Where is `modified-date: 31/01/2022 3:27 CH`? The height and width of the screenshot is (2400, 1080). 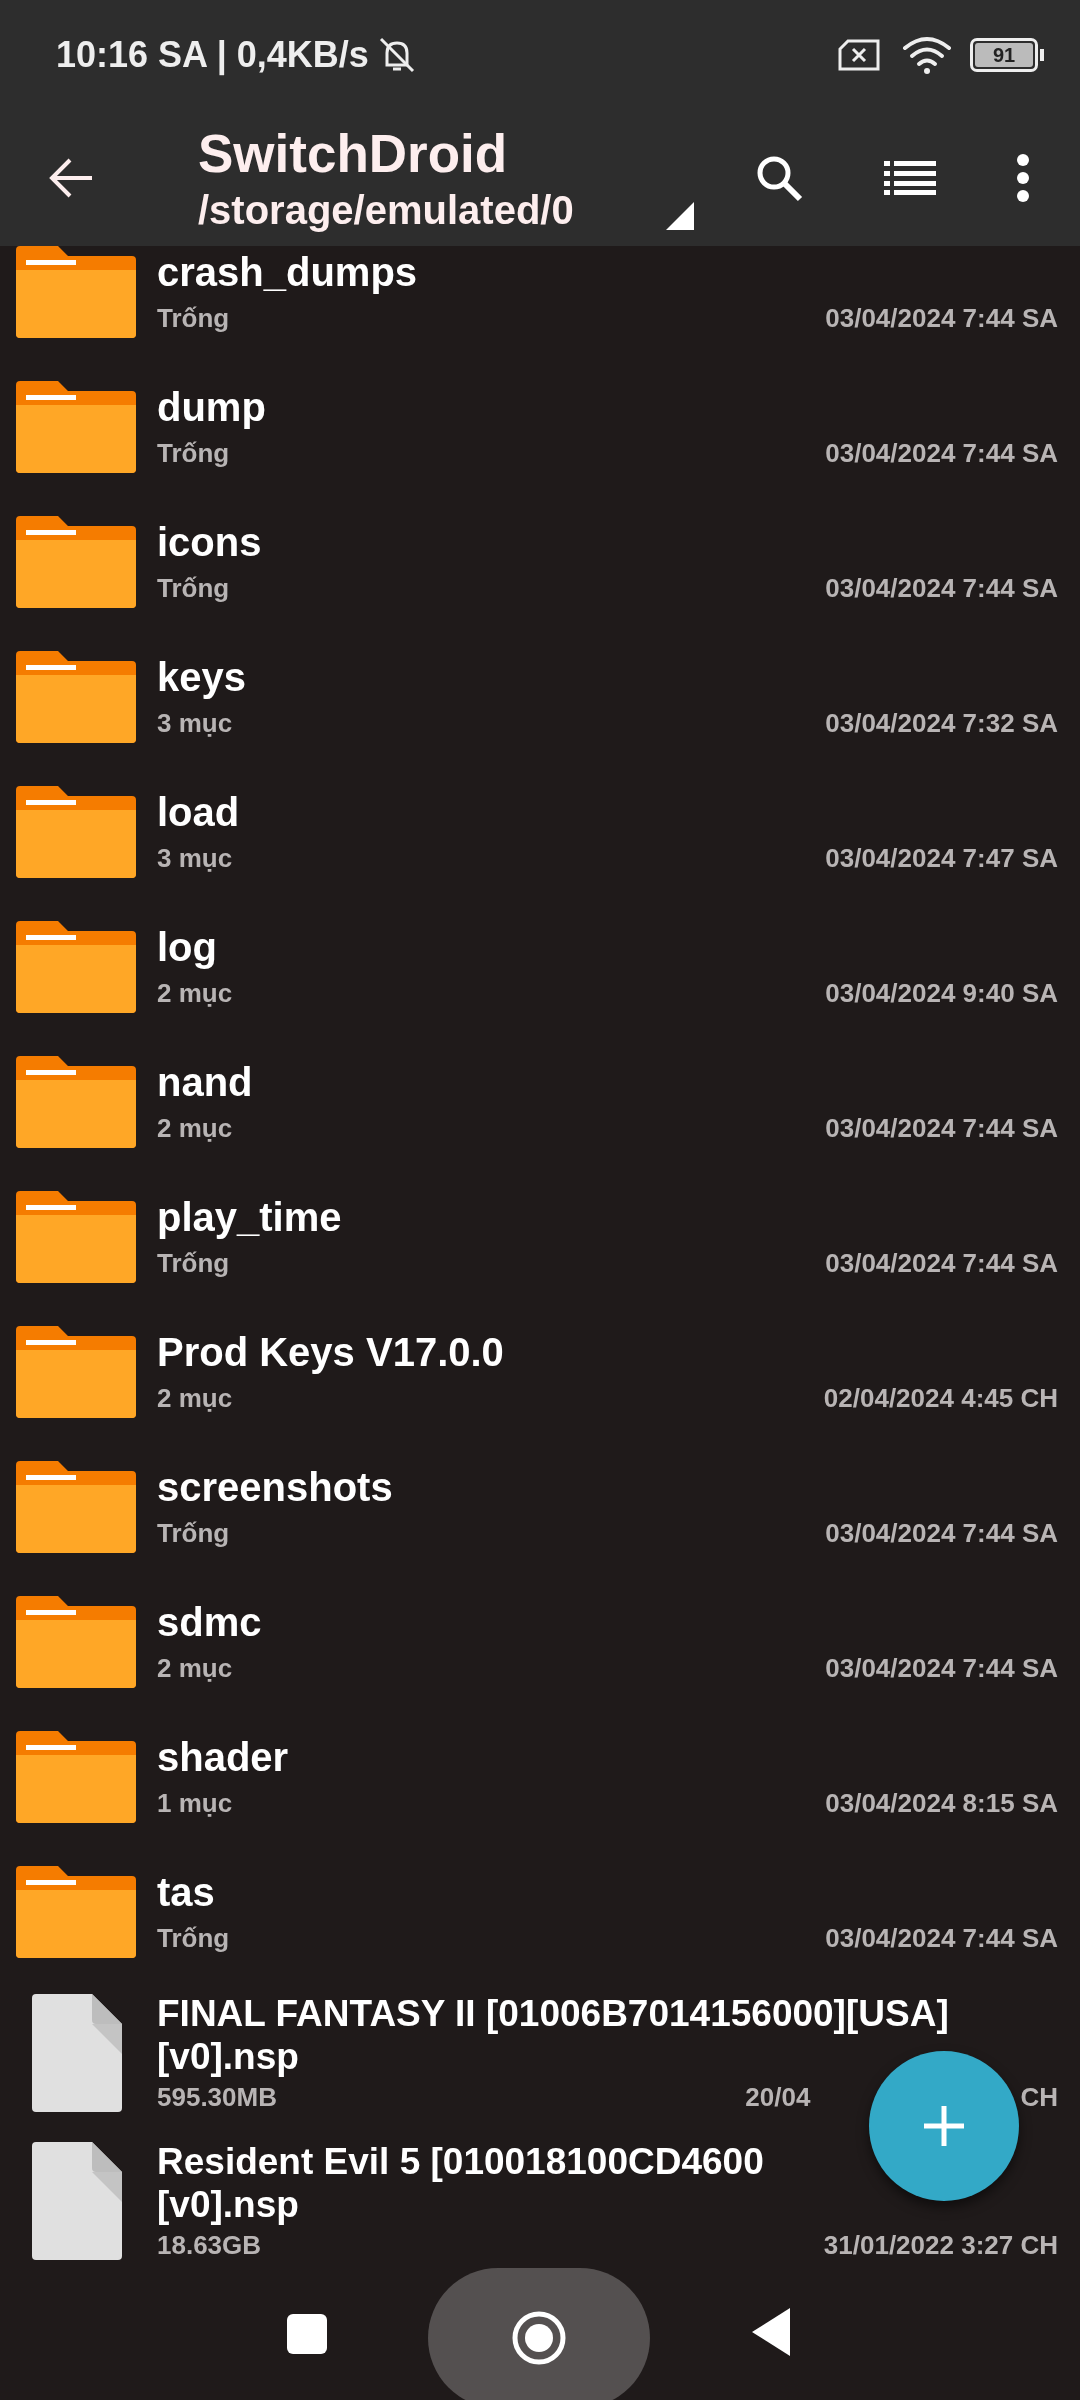 modified-date: 31/01/2022 3:27 CH is located at coordinates (940, 2246).